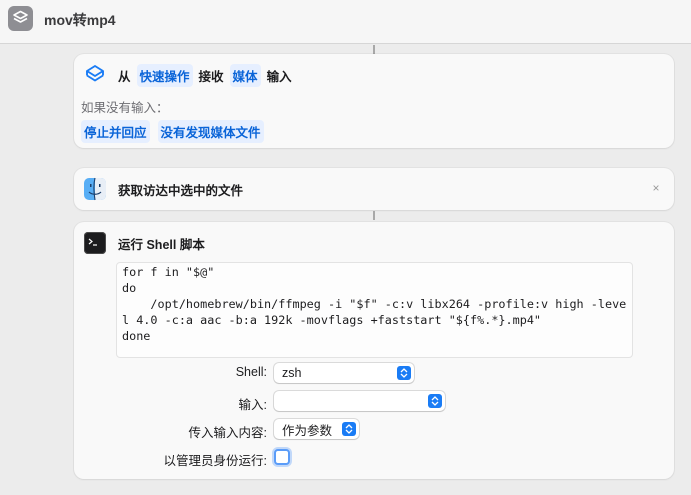  I want to click on close-icon: ×, so click(656, 188).